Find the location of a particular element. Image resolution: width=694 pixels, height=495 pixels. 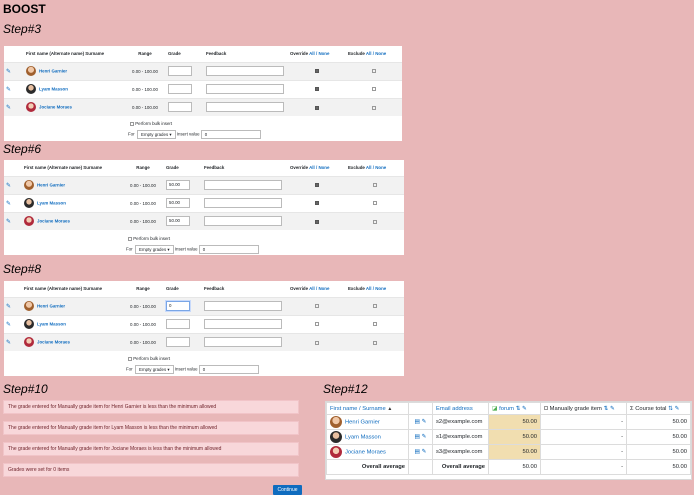

col-total-header: Σ Course total ⇅ ✎ is located at coordinates (658, 408).